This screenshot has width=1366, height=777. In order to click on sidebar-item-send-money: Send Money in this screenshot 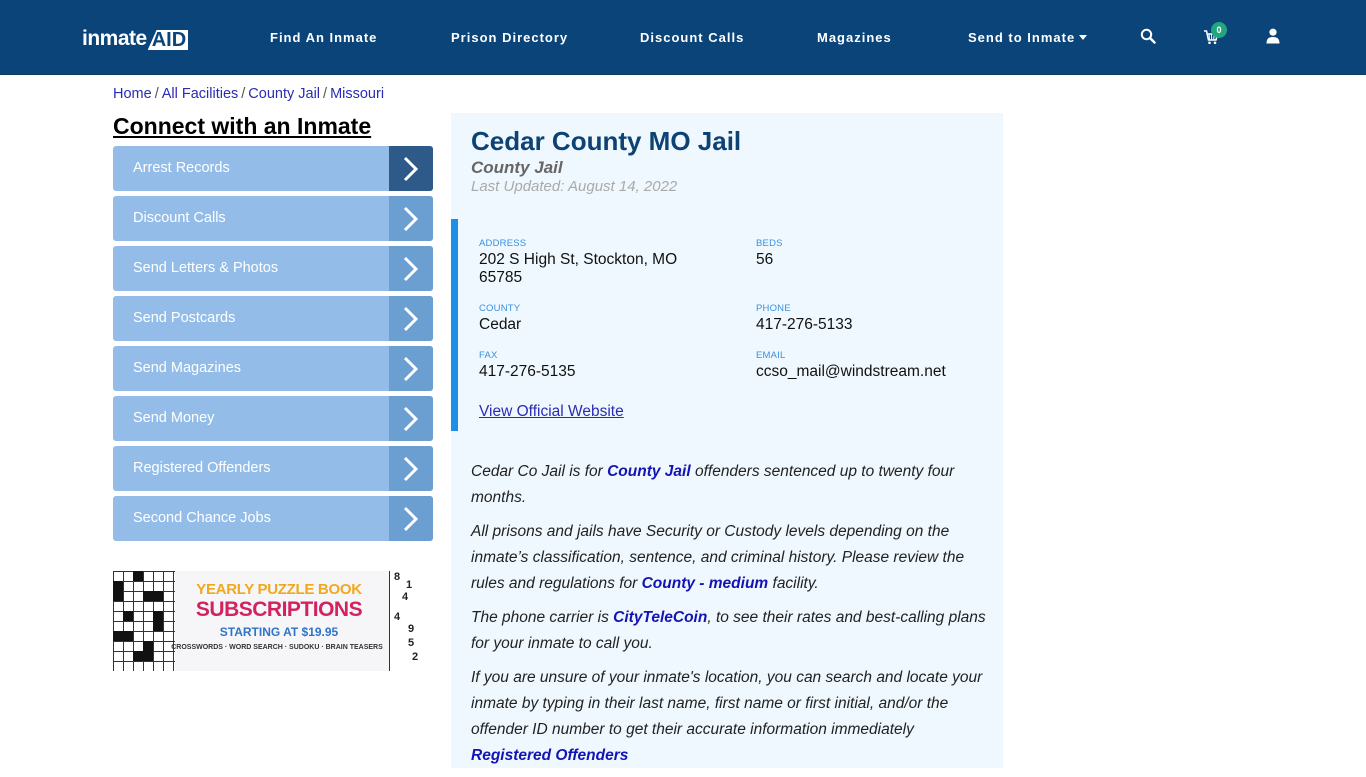, I will do `click(273, 418)`.